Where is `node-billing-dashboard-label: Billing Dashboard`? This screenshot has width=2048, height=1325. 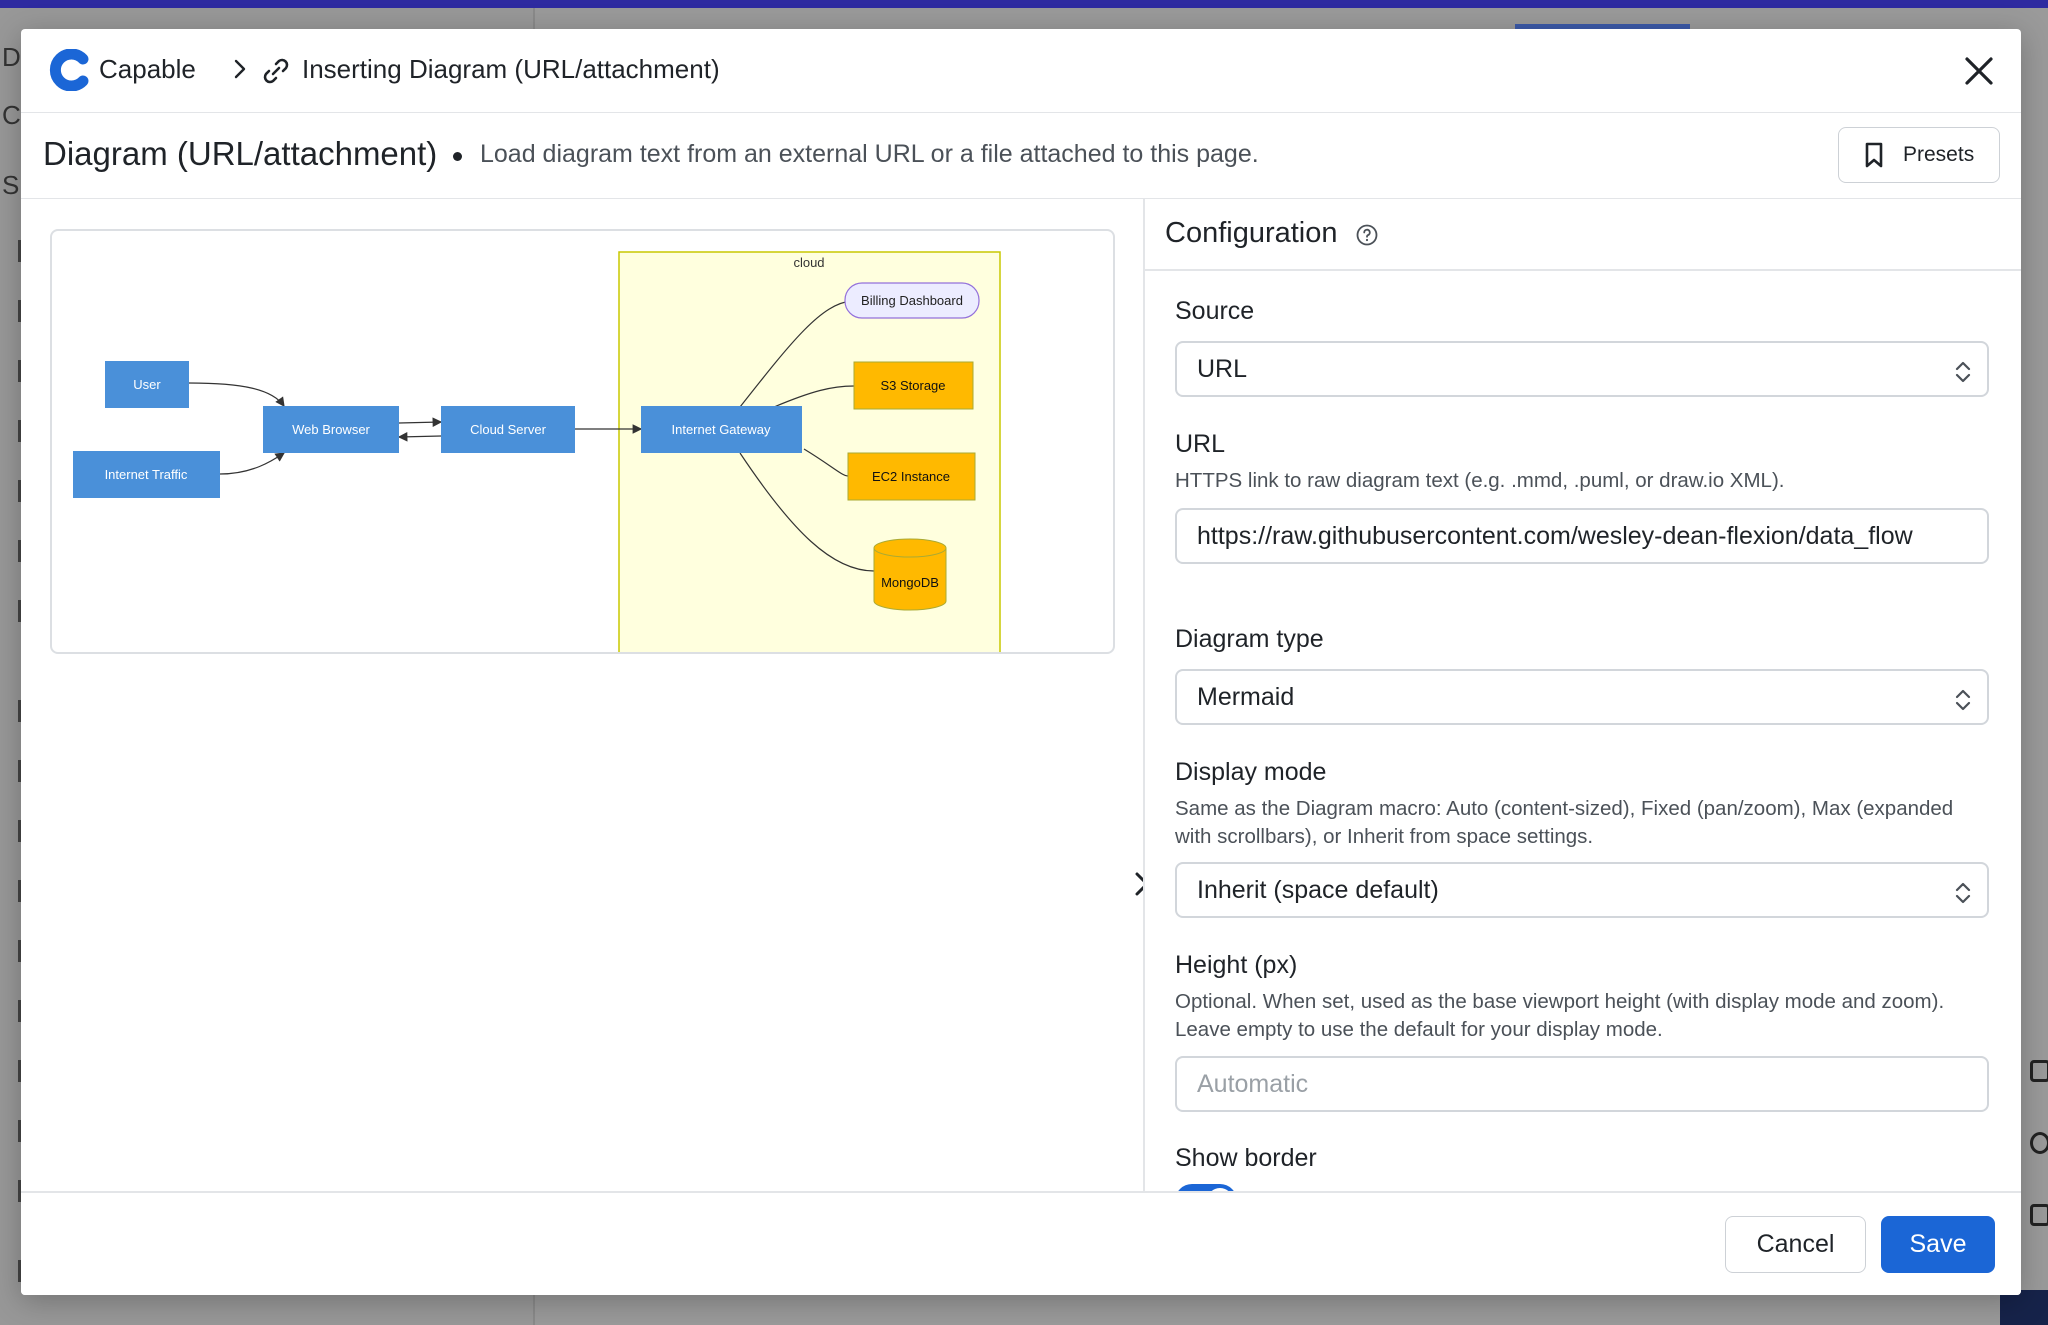 node-billing-dashboard-label: Billing Dashboard is located at coordinates (912, 300).